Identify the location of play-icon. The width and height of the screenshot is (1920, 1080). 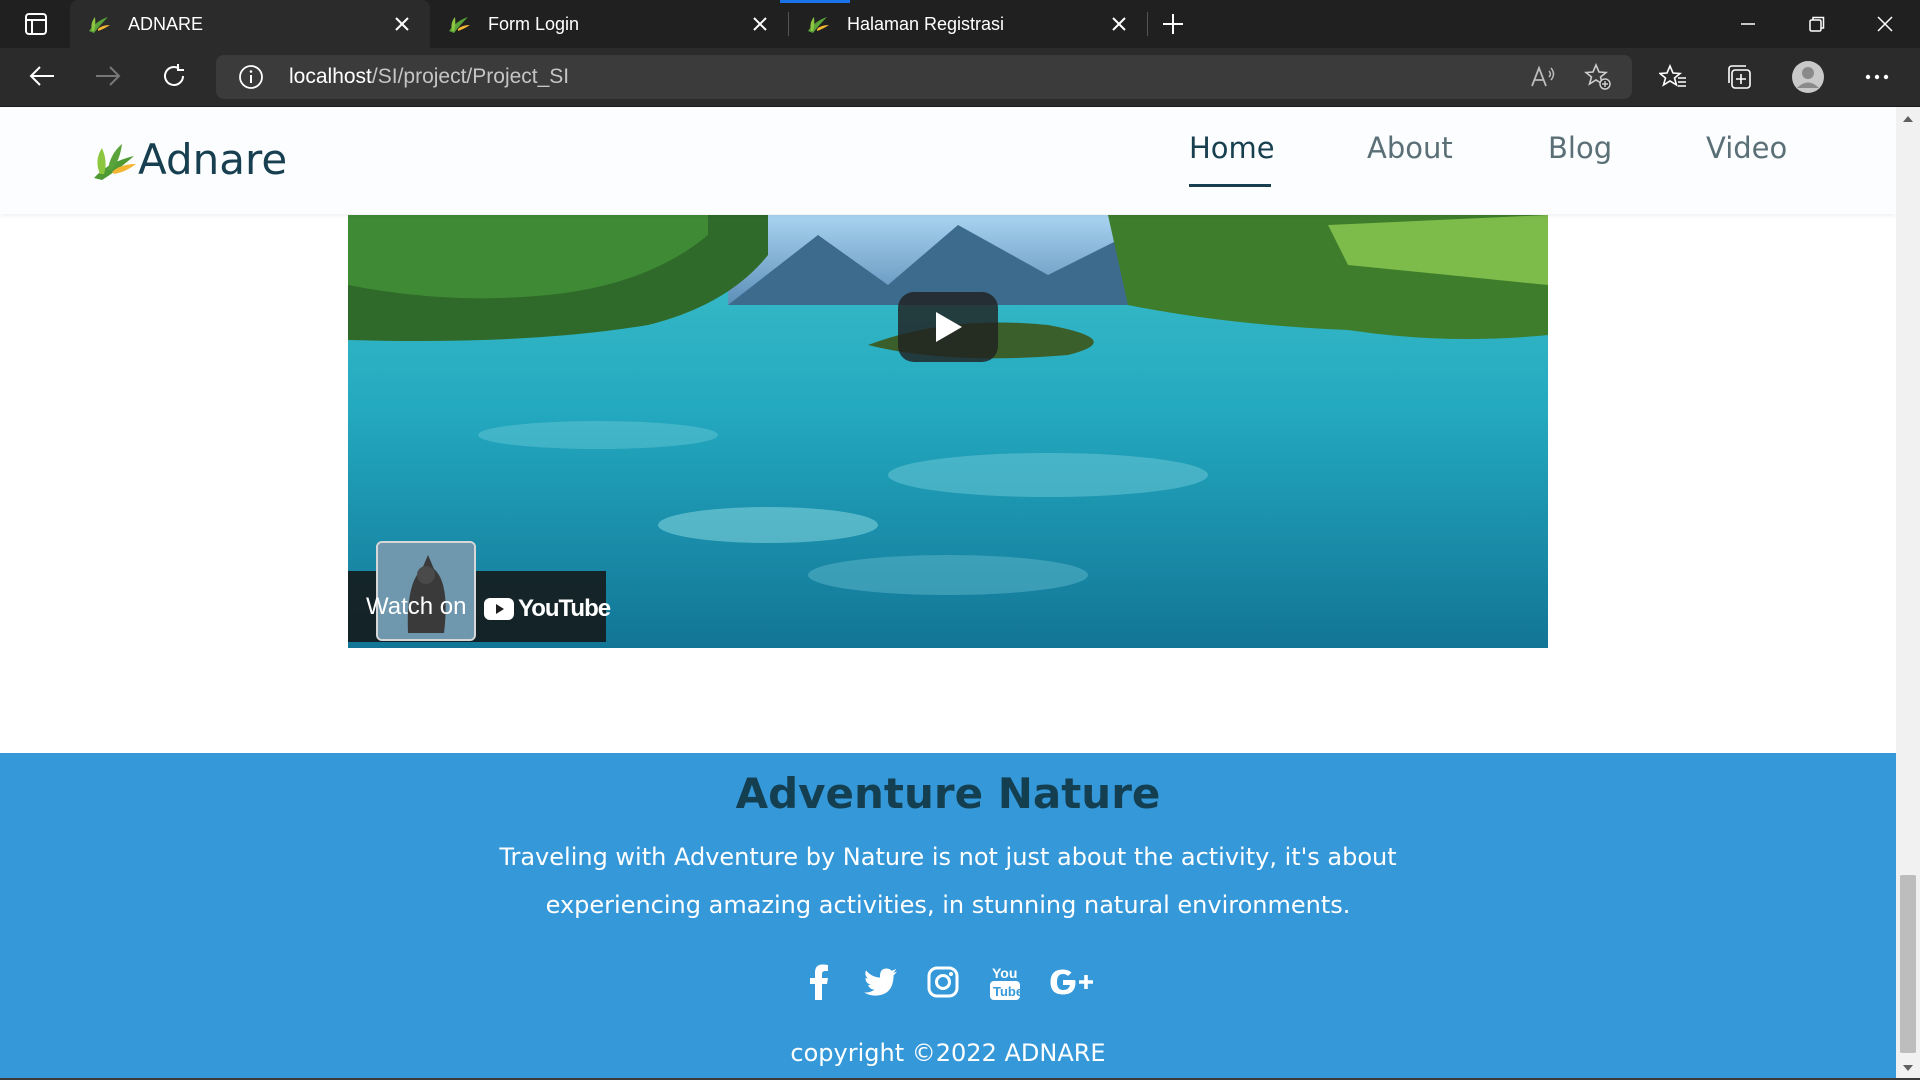
(949, 327).